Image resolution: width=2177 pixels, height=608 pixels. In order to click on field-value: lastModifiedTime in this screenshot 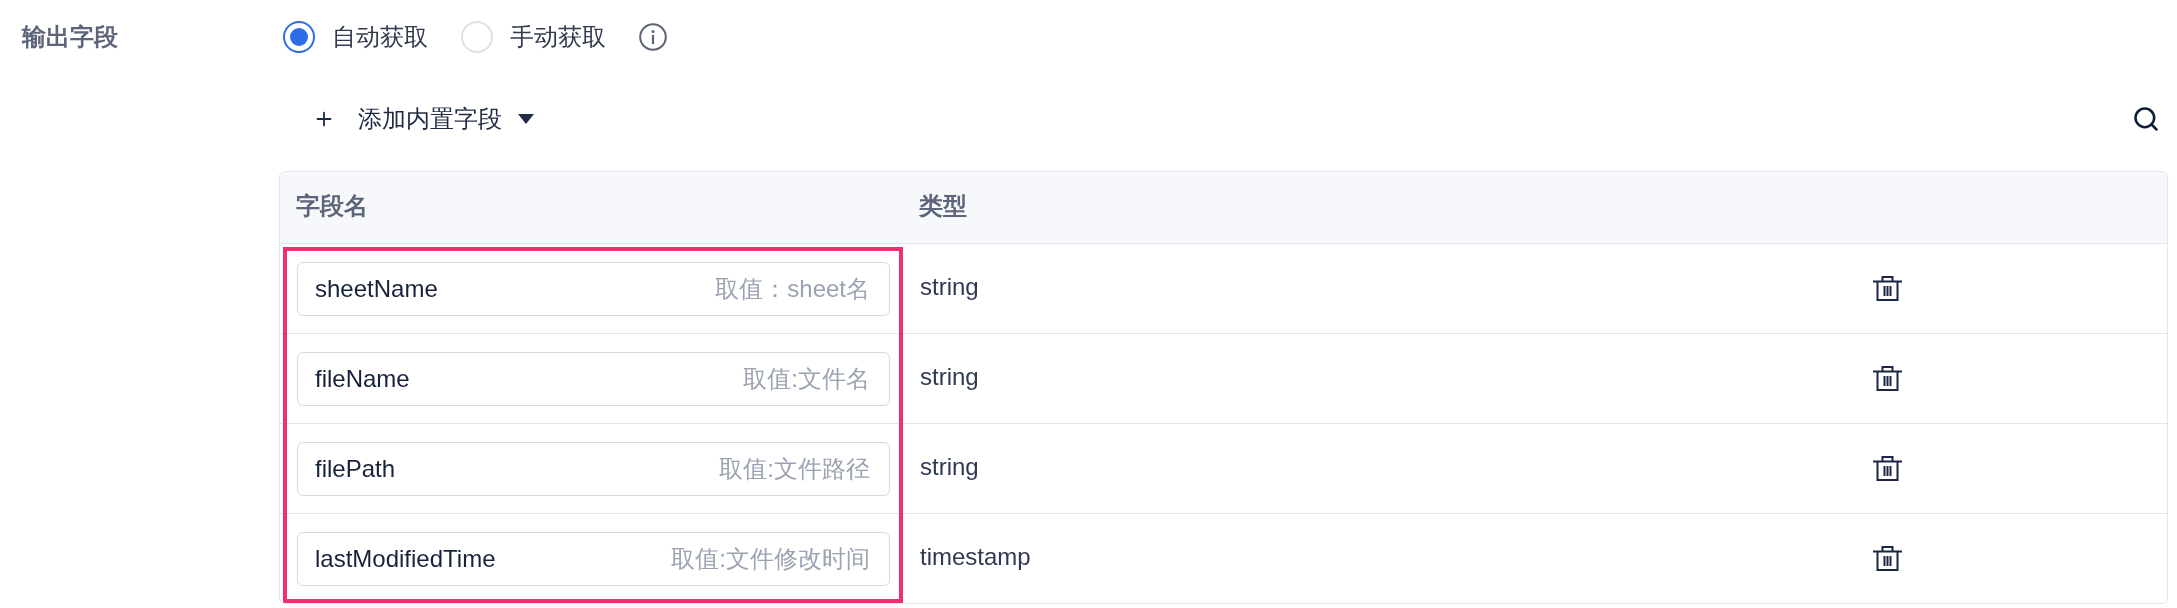, I will do `click(405, 558)`.